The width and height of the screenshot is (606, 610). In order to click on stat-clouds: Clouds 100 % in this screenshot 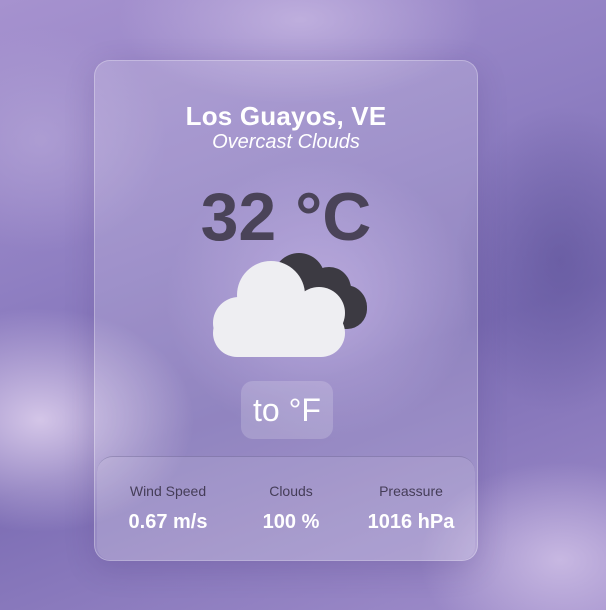, I will do `click(291, 508)`.